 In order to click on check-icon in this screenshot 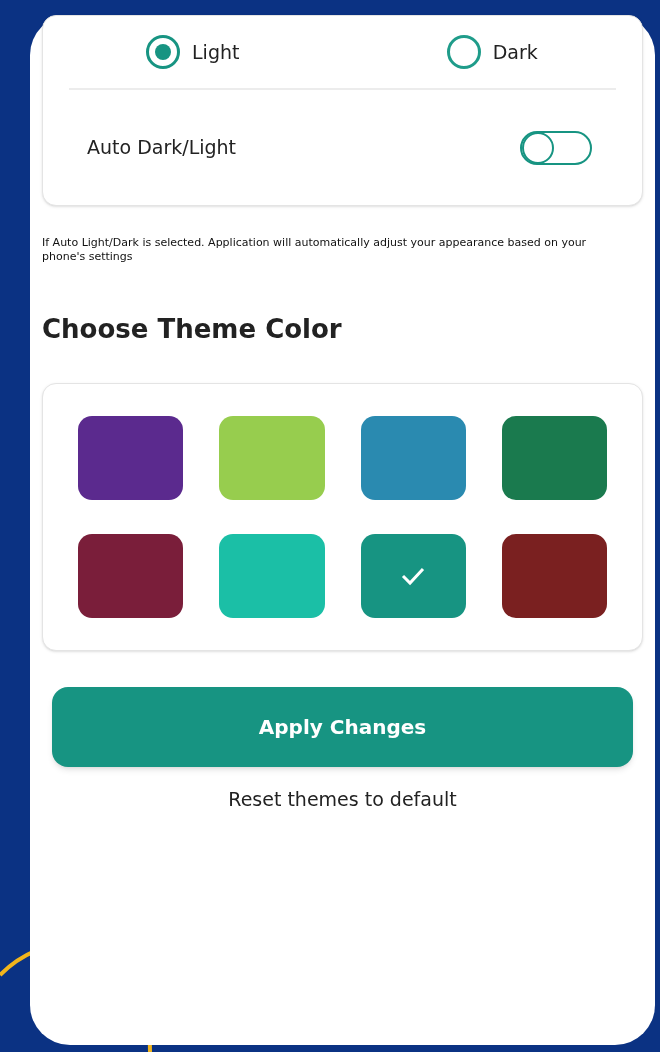, I will do `click(413, 576)`.